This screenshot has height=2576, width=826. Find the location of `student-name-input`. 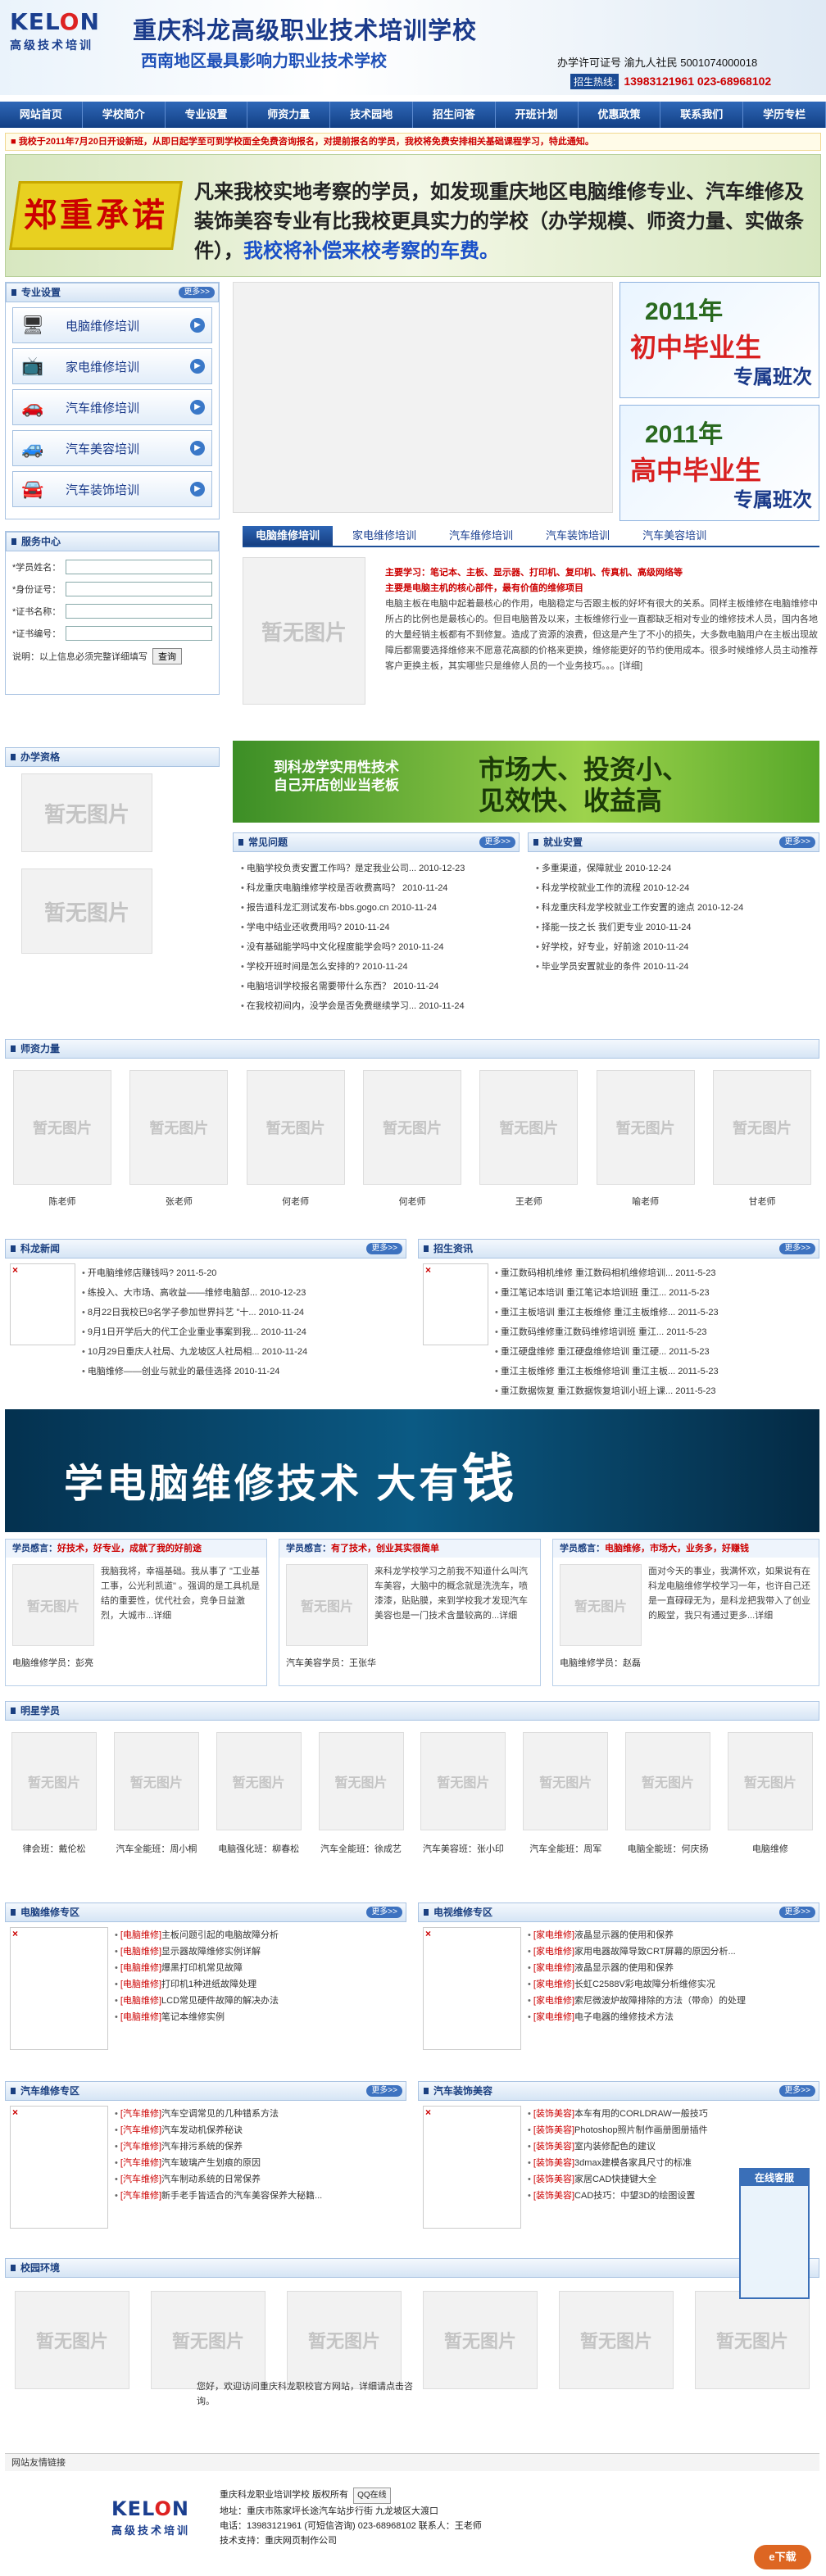

student-name-input is located at coordinates (139, 567).